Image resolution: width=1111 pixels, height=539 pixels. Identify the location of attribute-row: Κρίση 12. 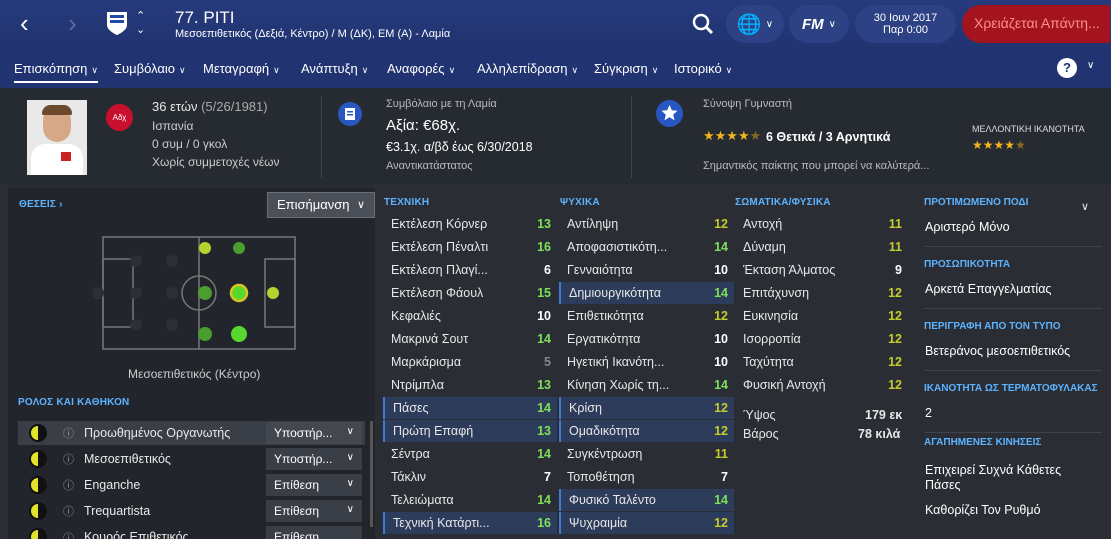
(646, 408).